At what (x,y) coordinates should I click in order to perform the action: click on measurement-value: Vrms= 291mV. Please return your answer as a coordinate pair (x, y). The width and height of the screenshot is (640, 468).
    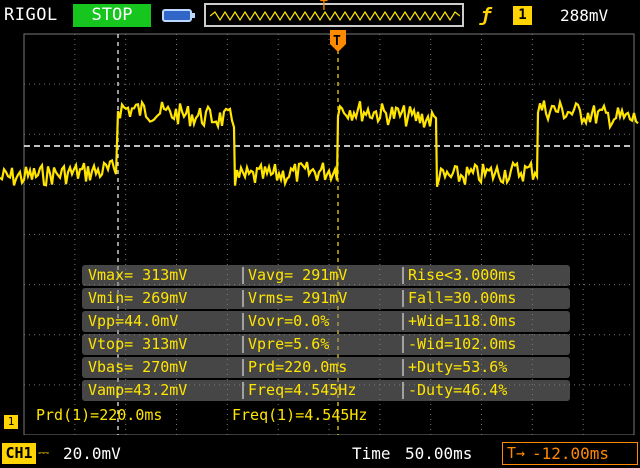
    Looking at the image, I should click on (298, 298).